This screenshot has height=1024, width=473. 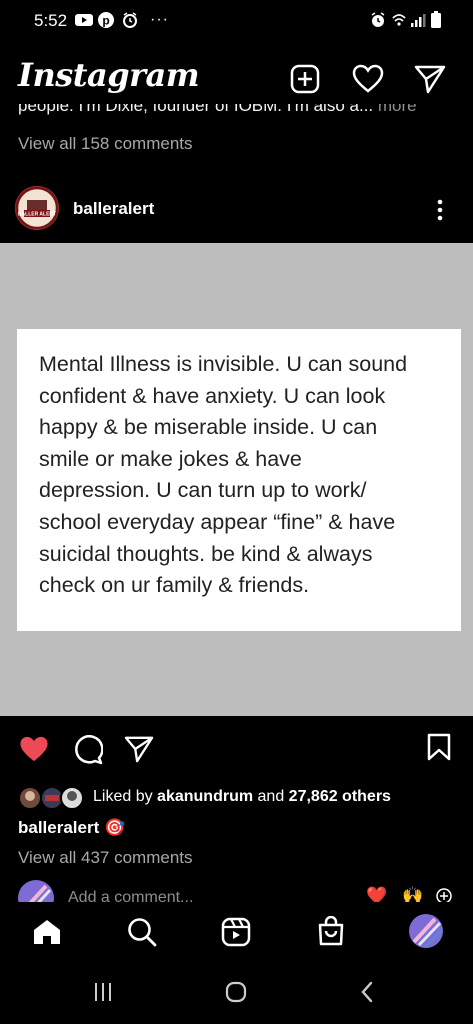 I want to click on signal-icon, so click(x=418, y=20).